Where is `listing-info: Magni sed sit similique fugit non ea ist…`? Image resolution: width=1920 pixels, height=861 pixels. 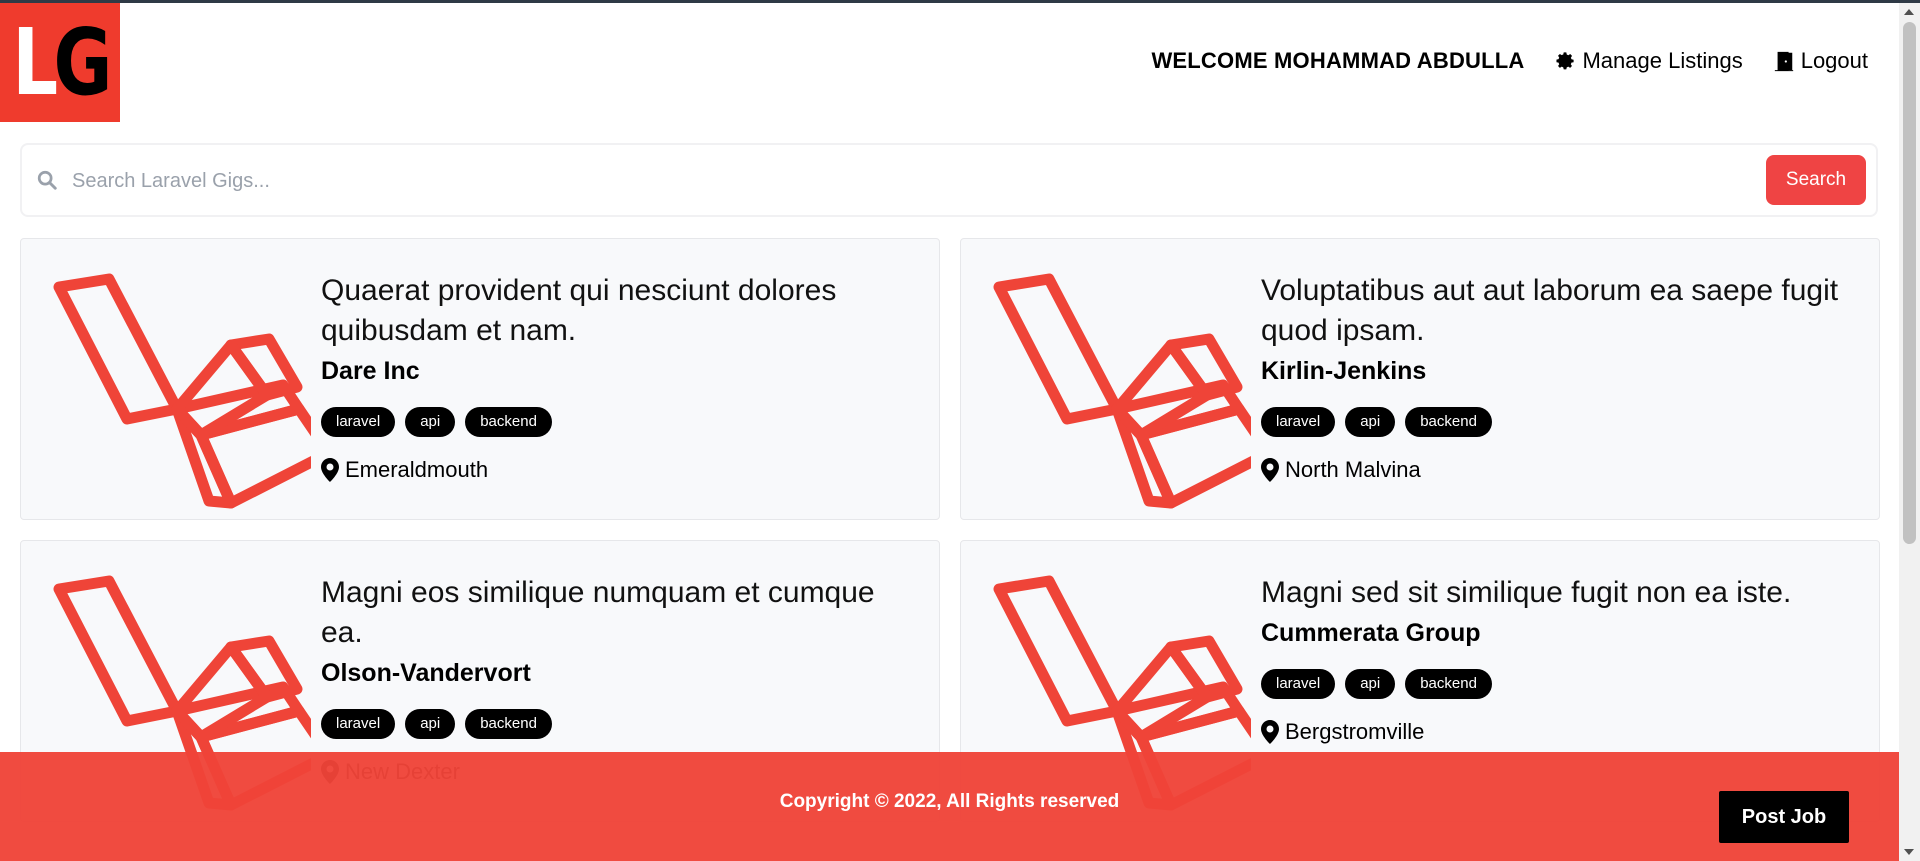
listing-info: Magni sed sit similique fugit non ea ist… is located at coordinates (1556, 659).